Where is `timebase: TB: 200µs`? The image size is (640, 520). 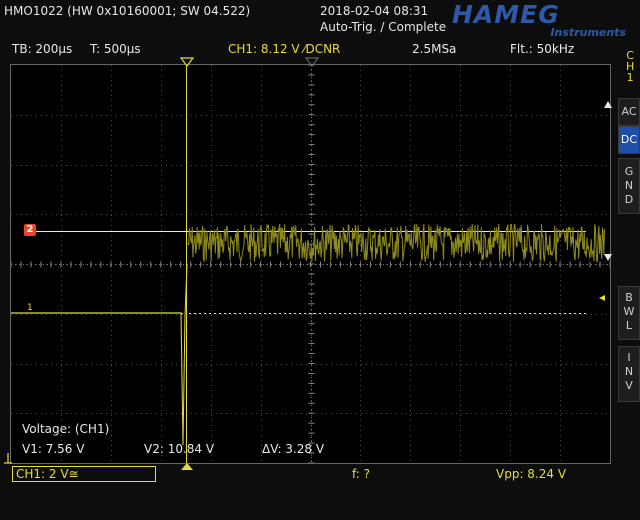
timebase: TB: 200µs is located at coordinates (42, 49).